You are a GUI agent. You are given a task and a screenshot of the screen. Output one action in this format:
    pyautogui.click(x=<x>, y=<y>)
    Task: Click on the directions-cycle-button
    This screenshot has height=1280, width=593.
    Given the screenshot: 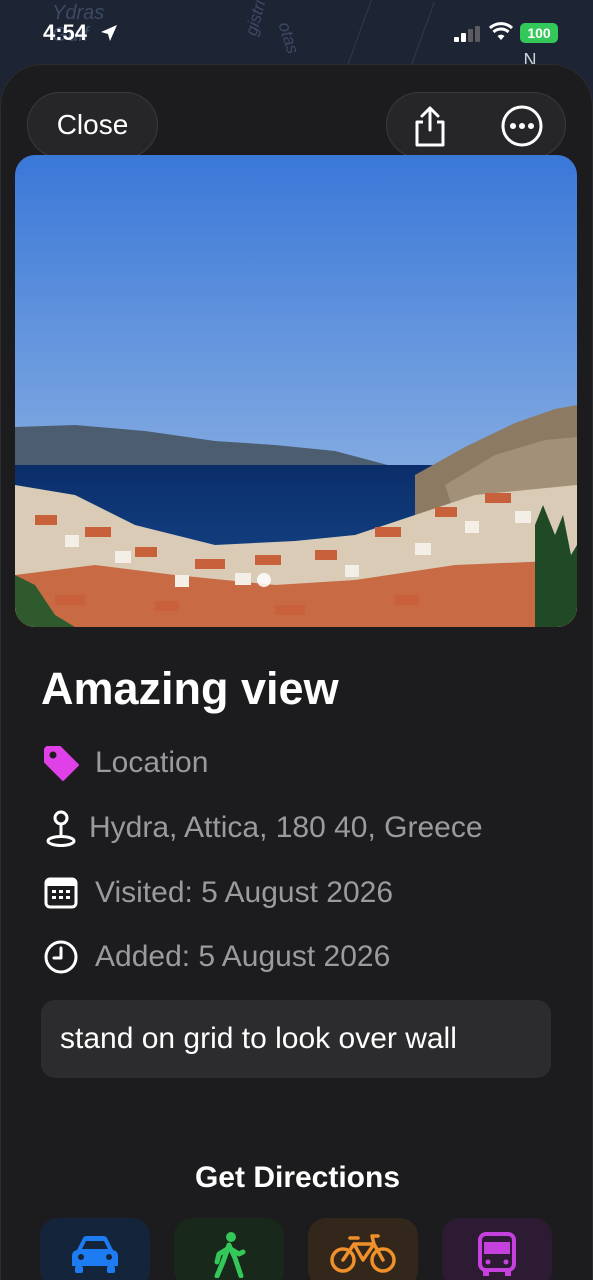 What is the action you would take?
    pyautogui.click(x=363, y=1249)
    